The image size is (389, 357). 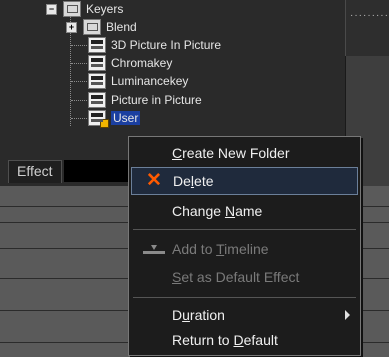 I want to click on tree-label: Chromakey, so click(x=142, y=63).